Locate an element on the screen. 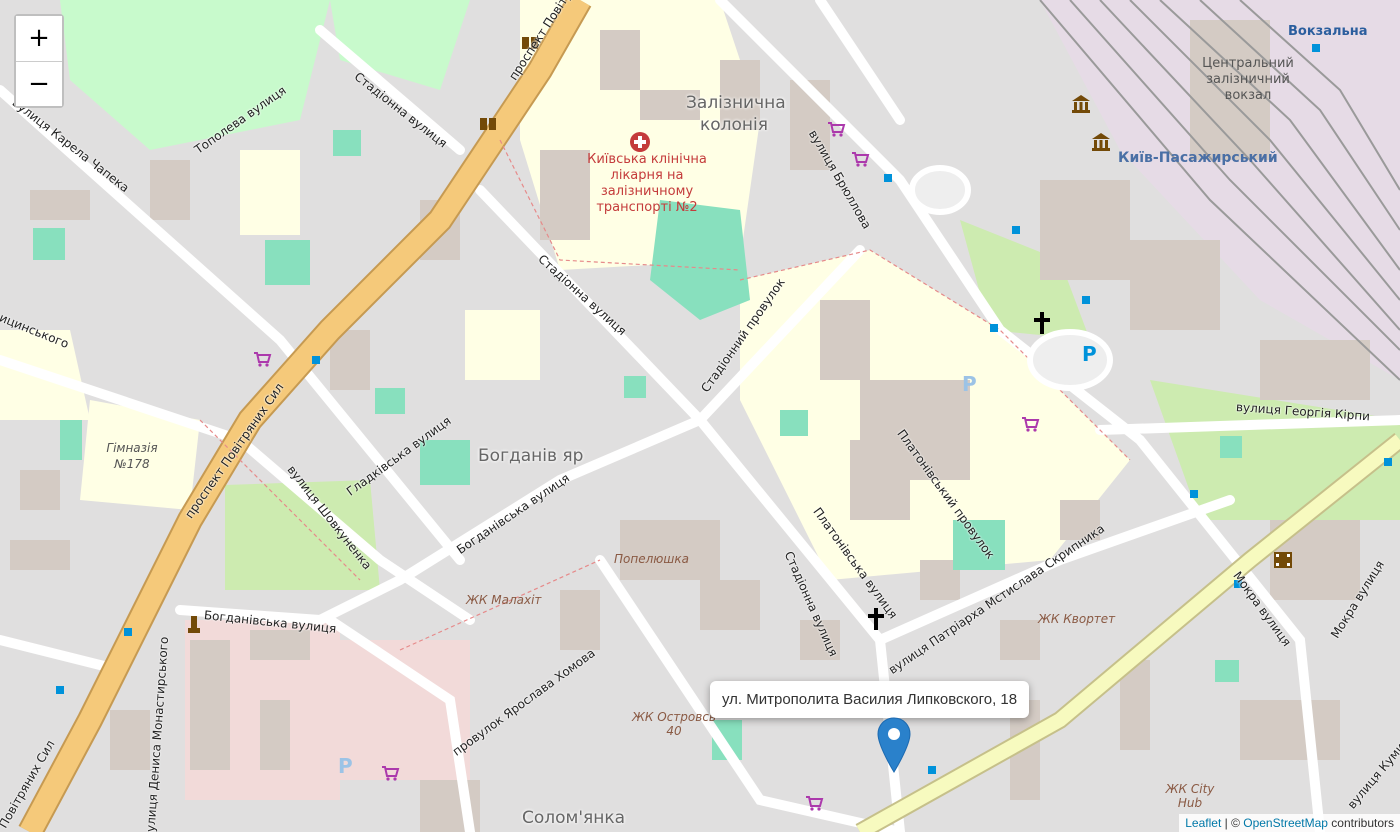 This screenshot has width=1400, height=832. poi-label: ЖК Островсь 40 is located at coordinates (674, 724).